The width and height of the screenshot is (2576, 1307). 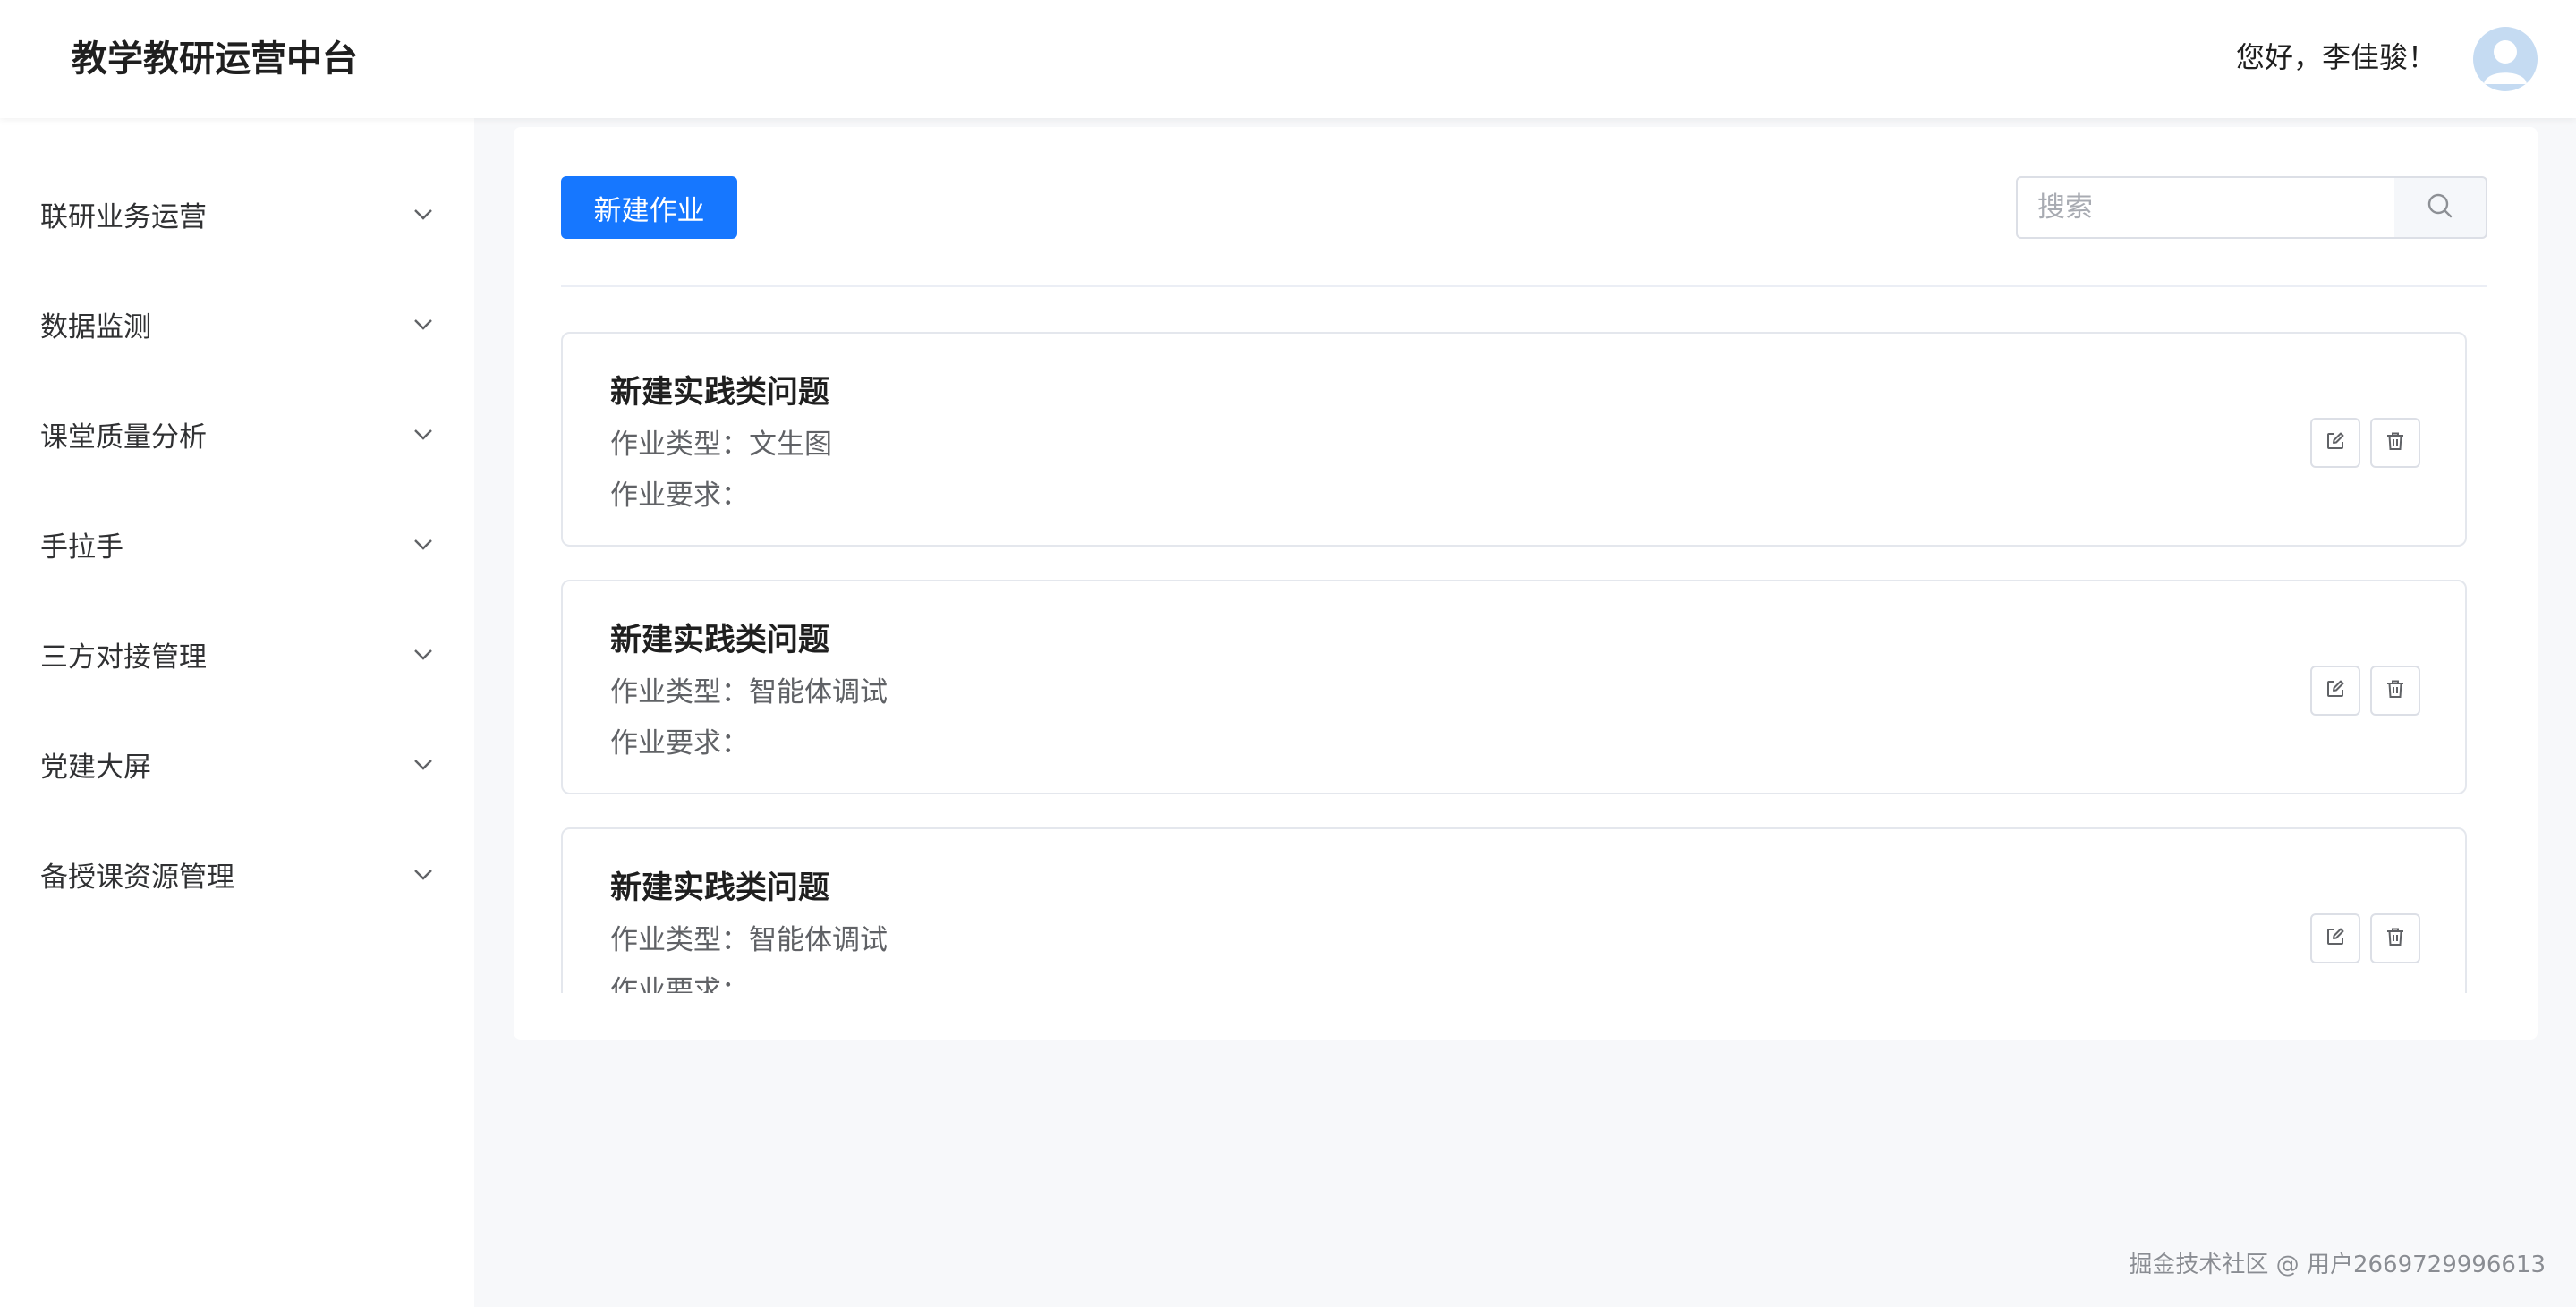 I want to click on sidebar-item-class-quality: 课堂质量分析, so click(x=237, y=434).